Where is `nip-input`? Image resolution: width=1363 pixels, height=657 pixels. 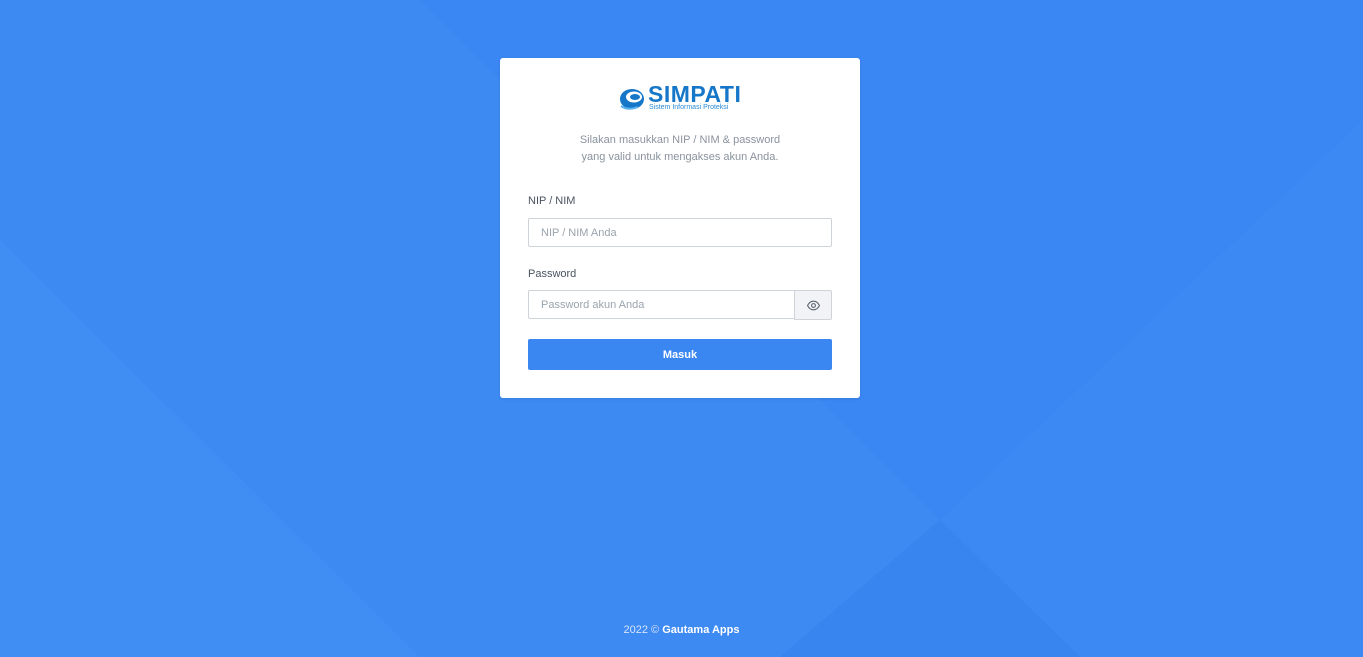
nip-input is located at coordinates (680, 232).